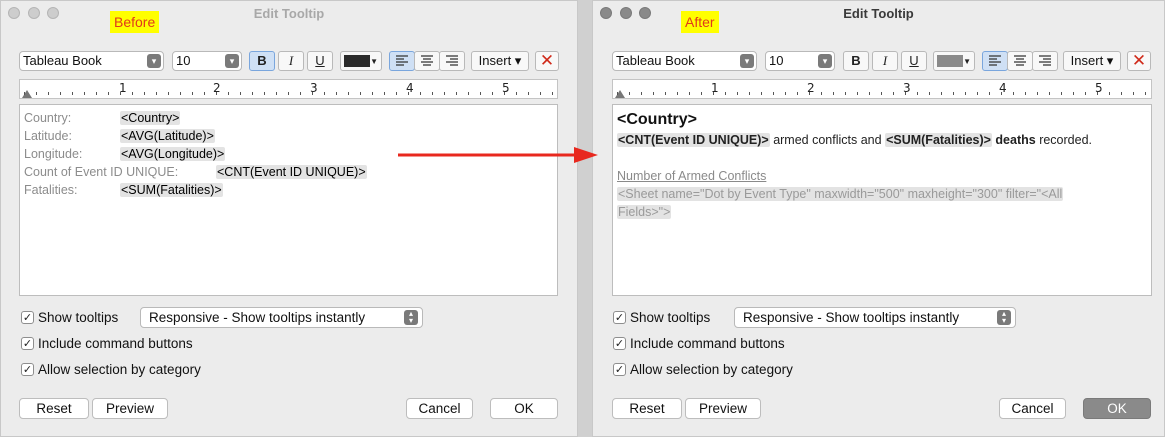 The height and width of the screenshot is (437, 1165). What do you see at coordinates (183, 60) in the screenshot?
I see `font-size-value: 10` at bounding box center [183, 60].